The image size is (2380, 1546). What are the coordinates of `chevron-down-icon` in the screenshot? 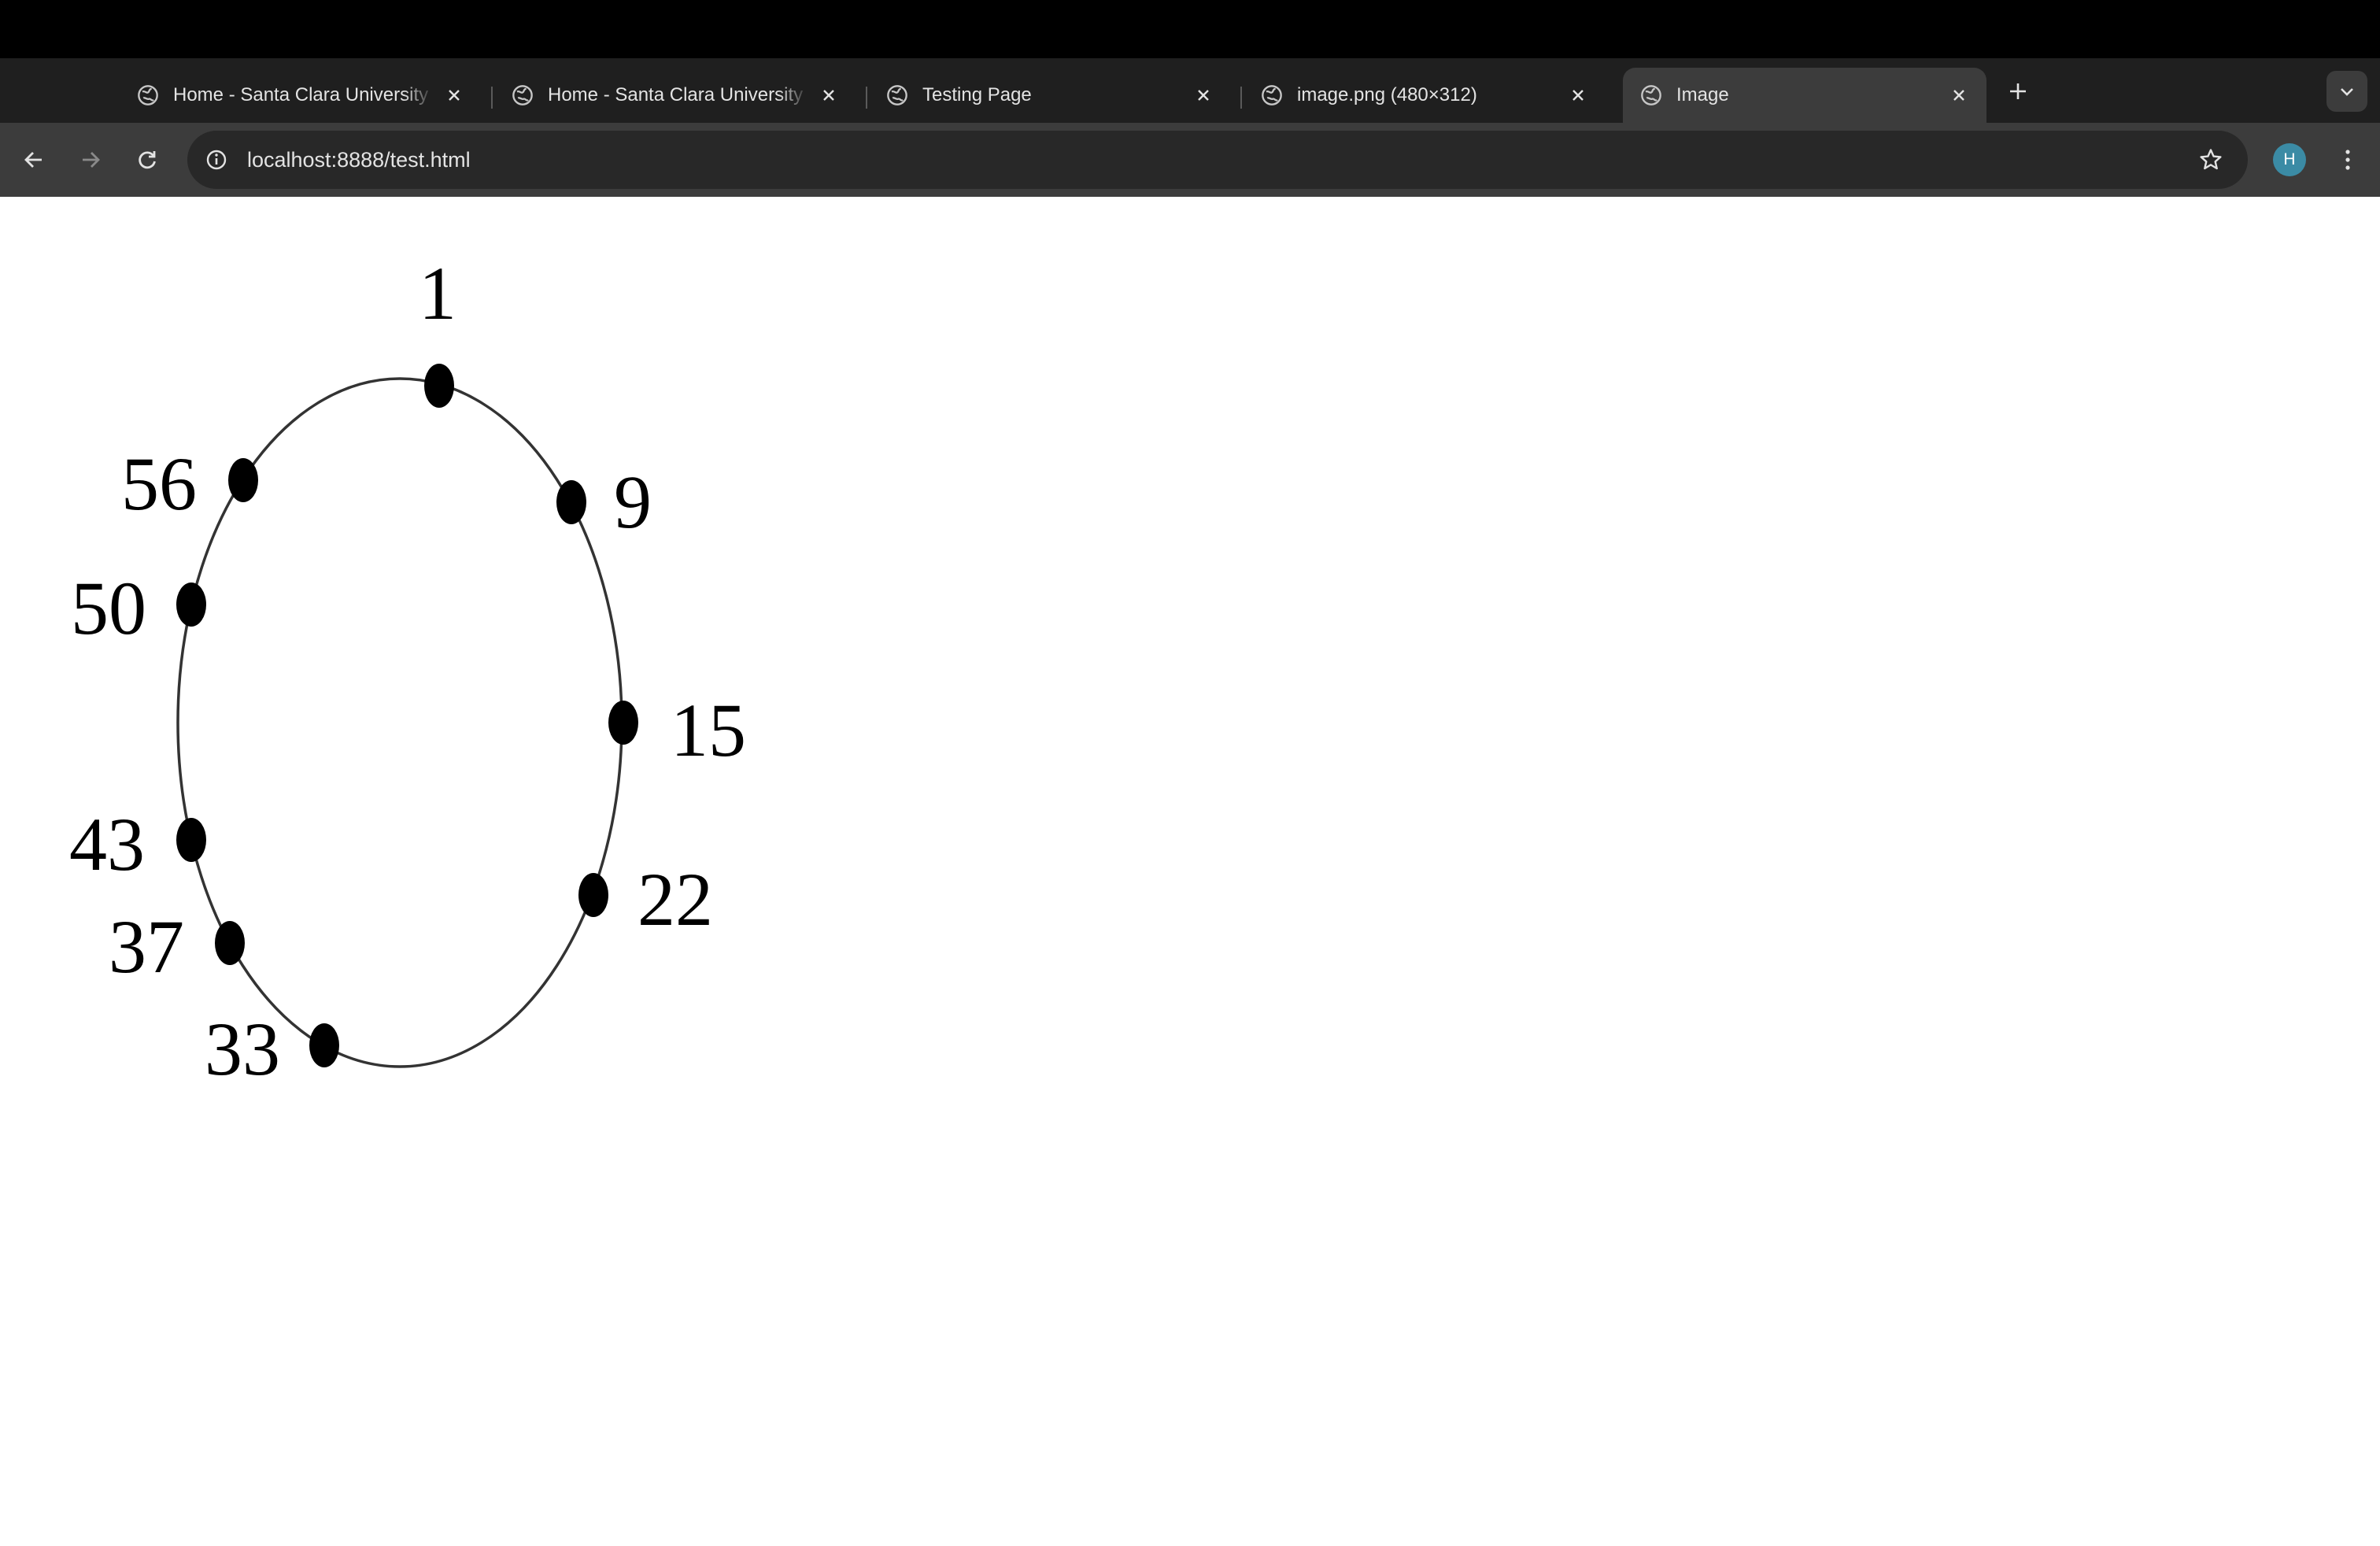 It's located at (2347, 92).